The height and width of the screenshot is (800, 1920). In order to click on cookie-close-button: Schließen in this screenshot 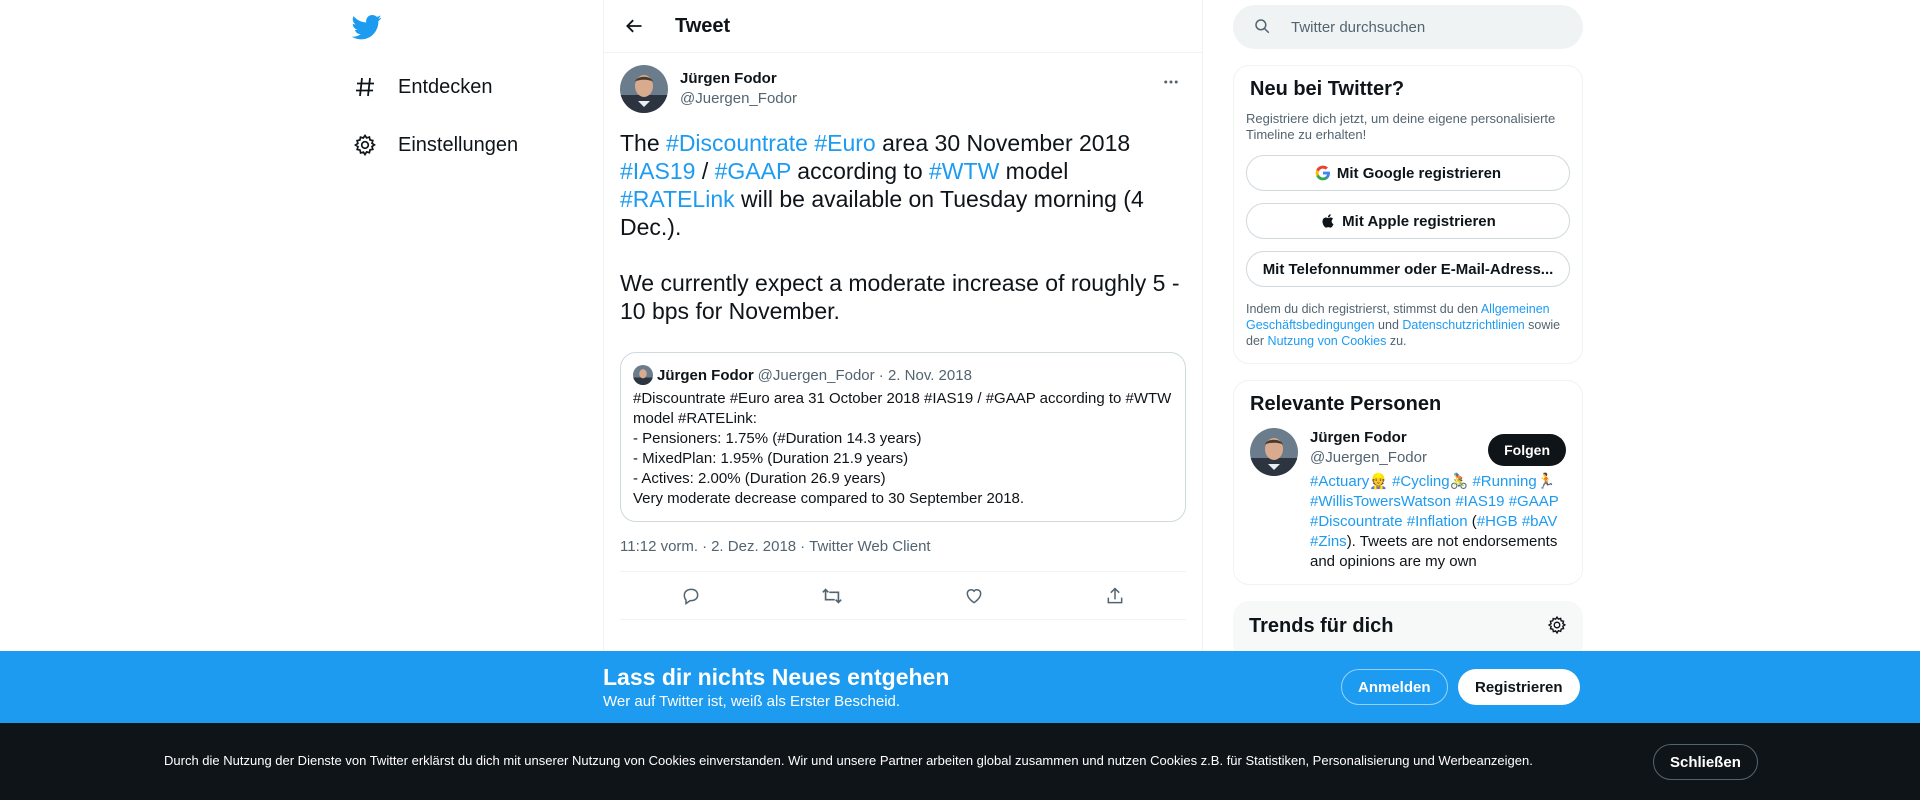, I will do `click(1705, 762)`.